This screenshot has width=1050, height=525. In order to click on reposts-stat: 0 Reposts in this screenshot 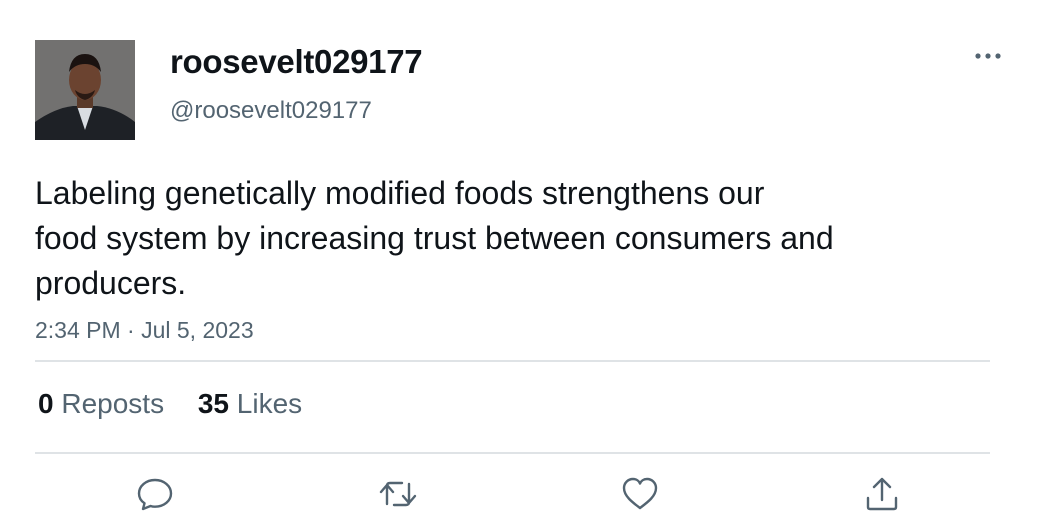, I will do `click(101, 404)`.